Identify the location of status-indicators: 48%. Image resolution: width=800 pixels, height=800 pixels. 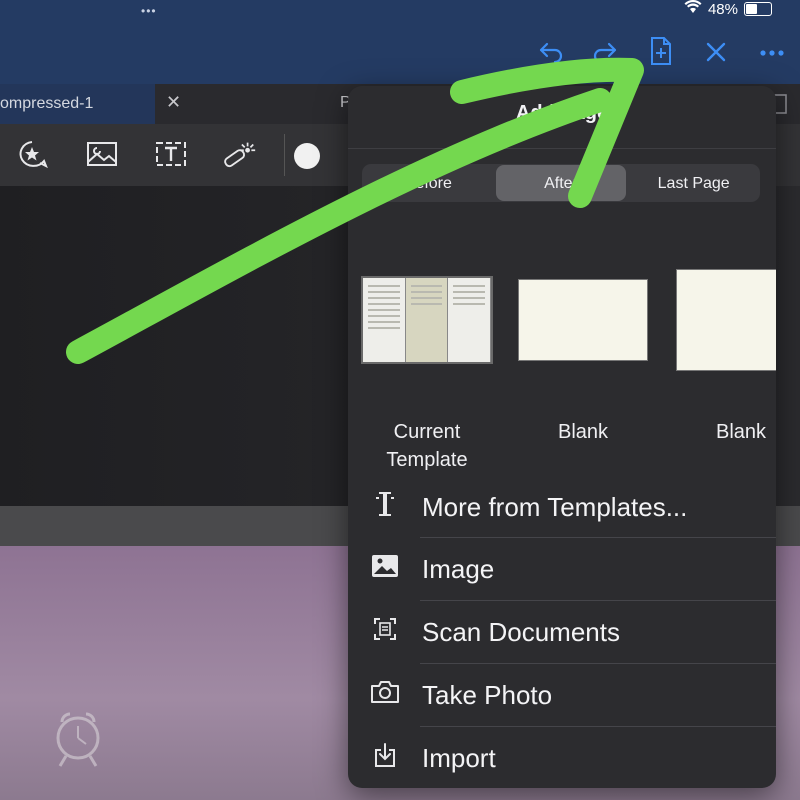
(728, 9).